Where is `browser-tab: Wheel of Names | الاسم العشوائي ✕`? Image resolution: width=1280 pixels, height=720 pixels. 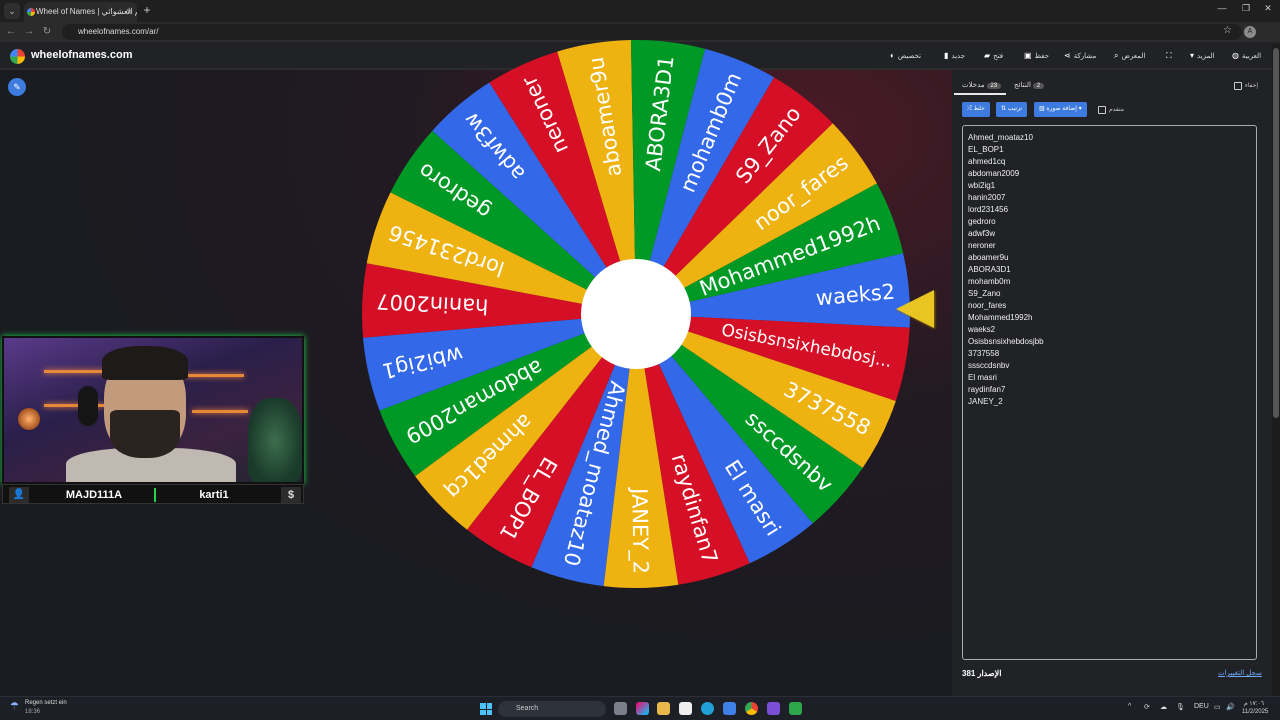
browser-tab: Wheel of Names | الاسم العشوائي ✕ is located at coordinates (80, 12).